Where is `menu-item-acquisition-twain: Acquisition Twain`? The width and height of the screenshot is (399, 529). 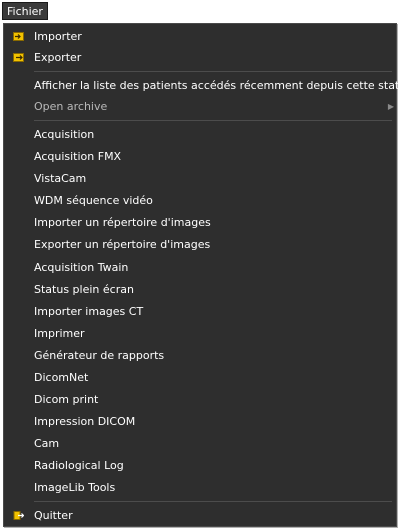 menu-item-acquisition-twain: Acquisition Twain is located at coordinates (200, 267).